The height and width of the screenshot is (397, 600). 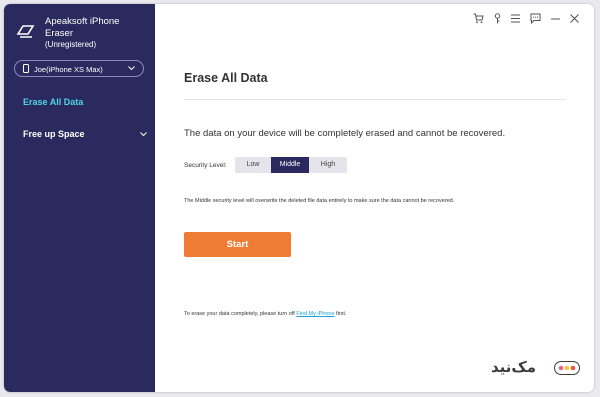 I want to click on security-level-high: High, so click(x=328, y=165).